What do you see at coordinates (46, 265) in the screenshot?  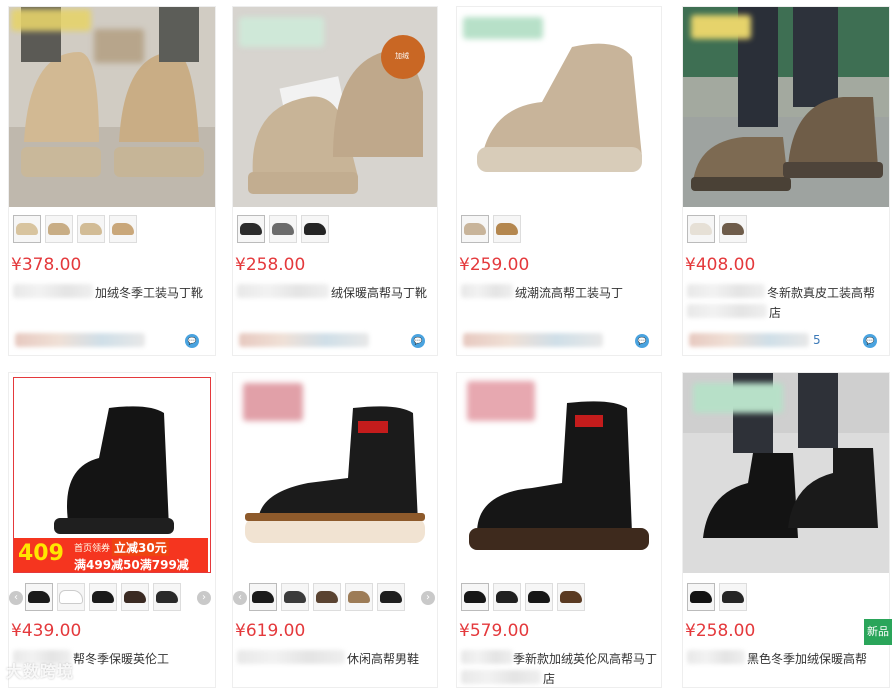 I see `product-price: ¥378.00` at bounding box center [46, 265].